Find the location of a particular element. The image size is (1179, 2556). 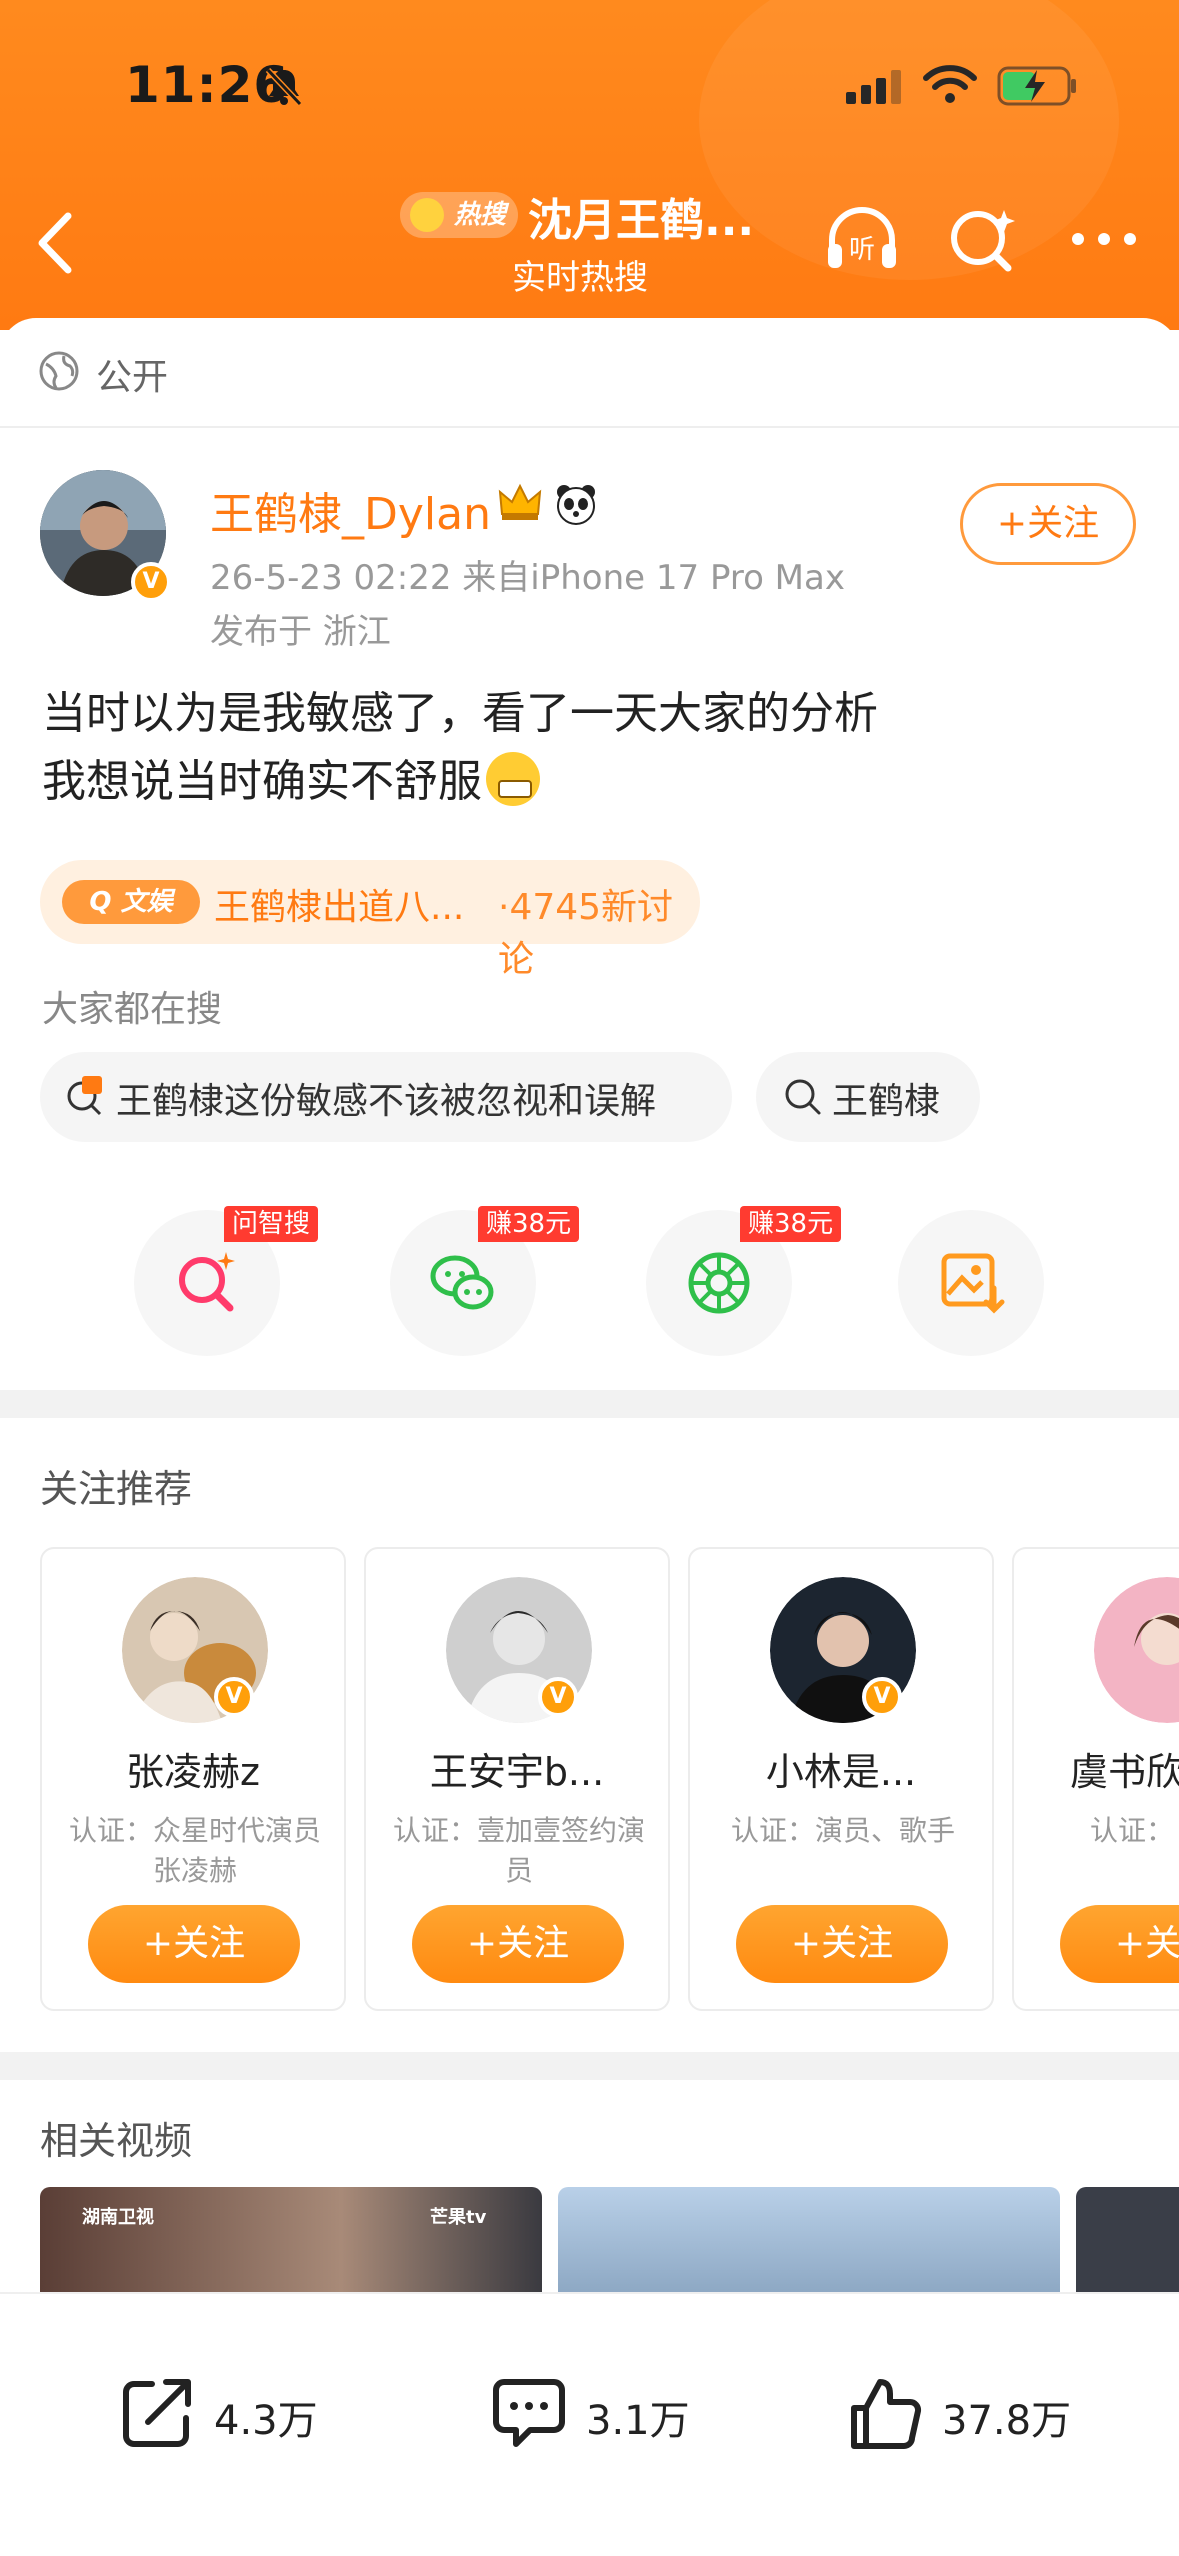

recommend-card: V 王安宇b... 认证：壹加壹签约演员 +关注 is located at coordinates (517, 1779).